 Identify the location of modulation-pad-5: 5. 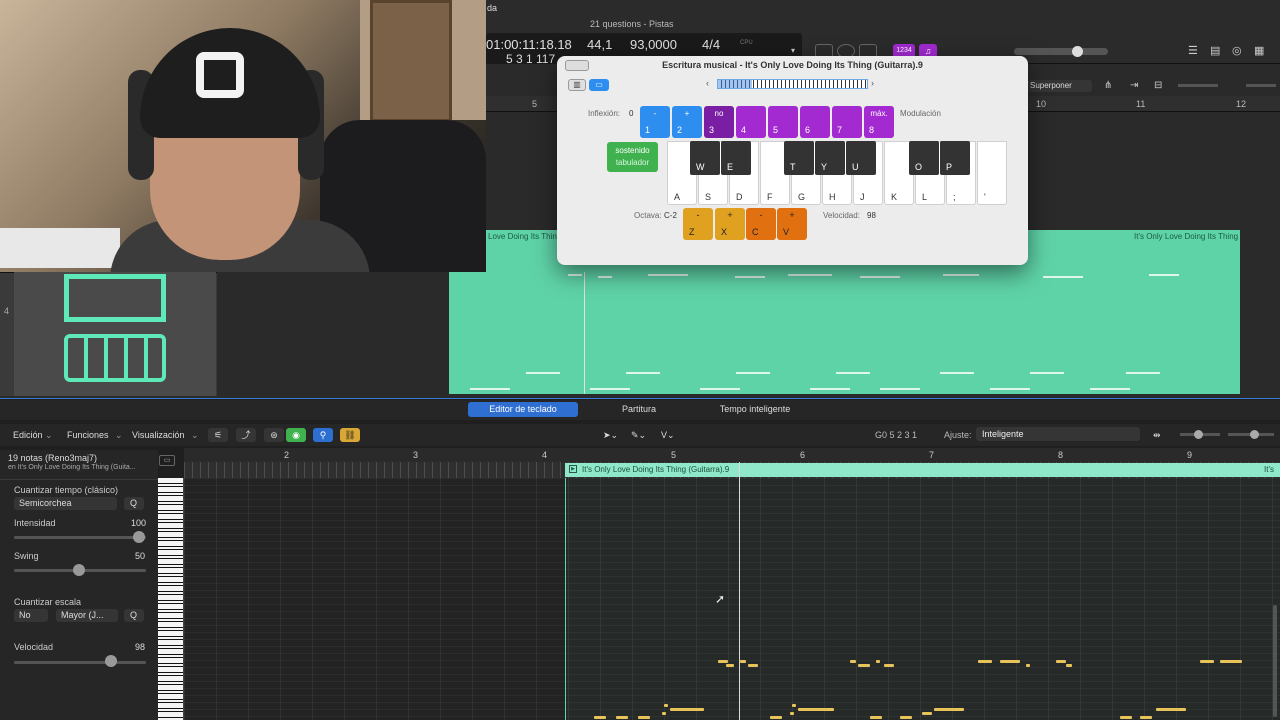
(783, 122).